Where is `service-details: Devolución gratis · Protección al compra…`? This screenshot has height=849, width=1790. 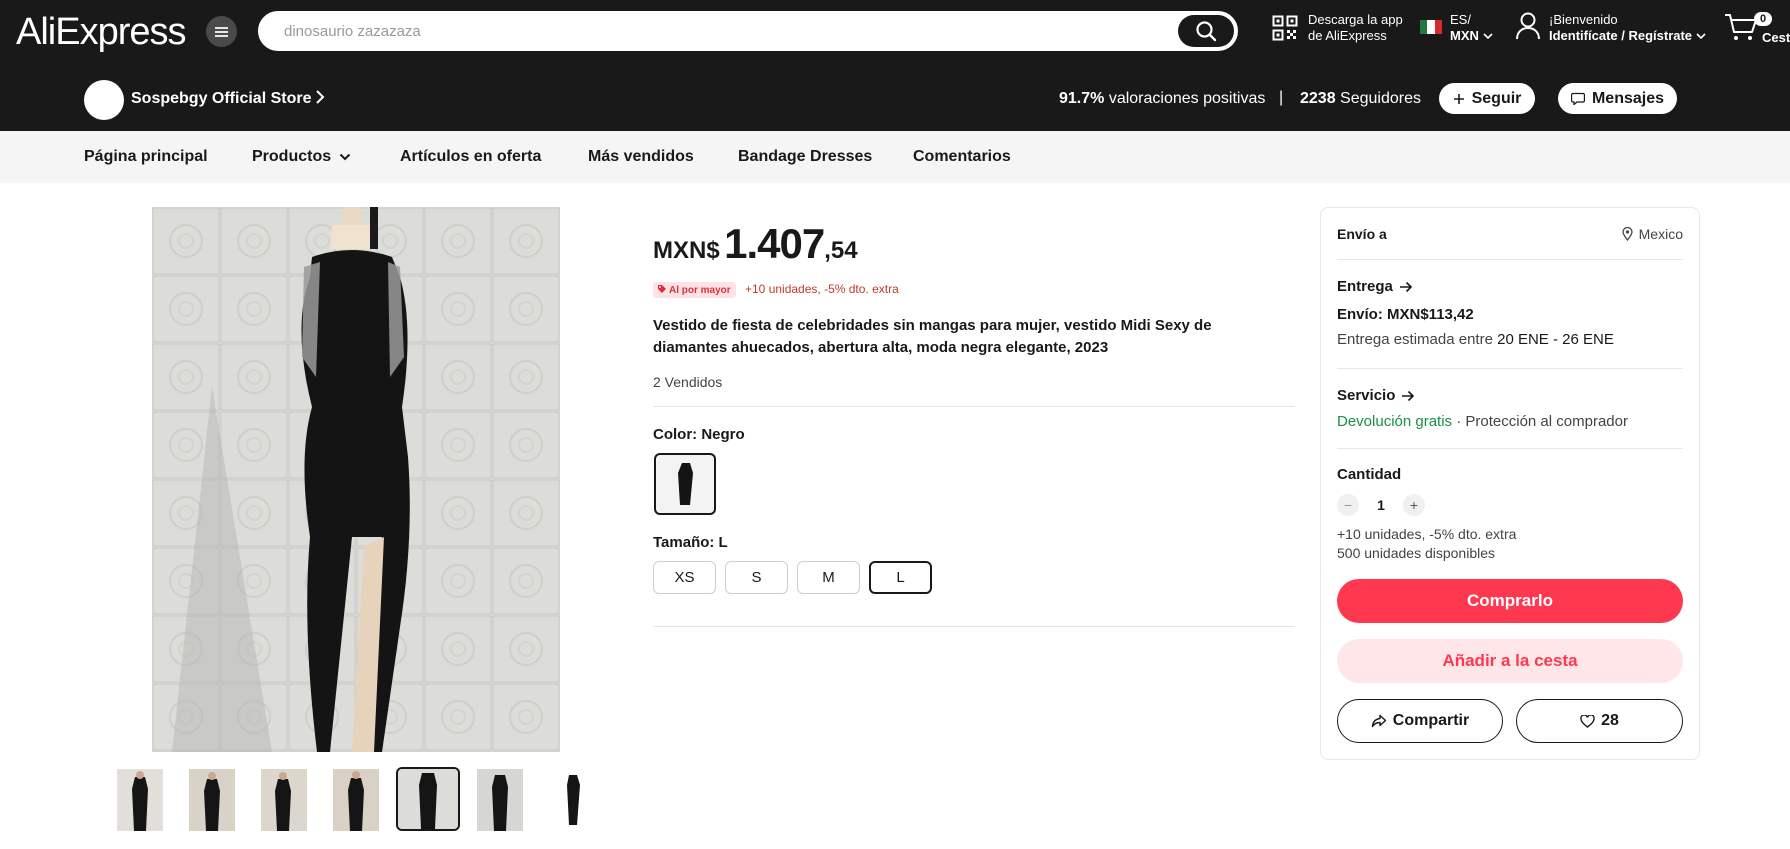 service-details: Devolución gratis · Protección al compra… is located at coordinates (1482, 421).